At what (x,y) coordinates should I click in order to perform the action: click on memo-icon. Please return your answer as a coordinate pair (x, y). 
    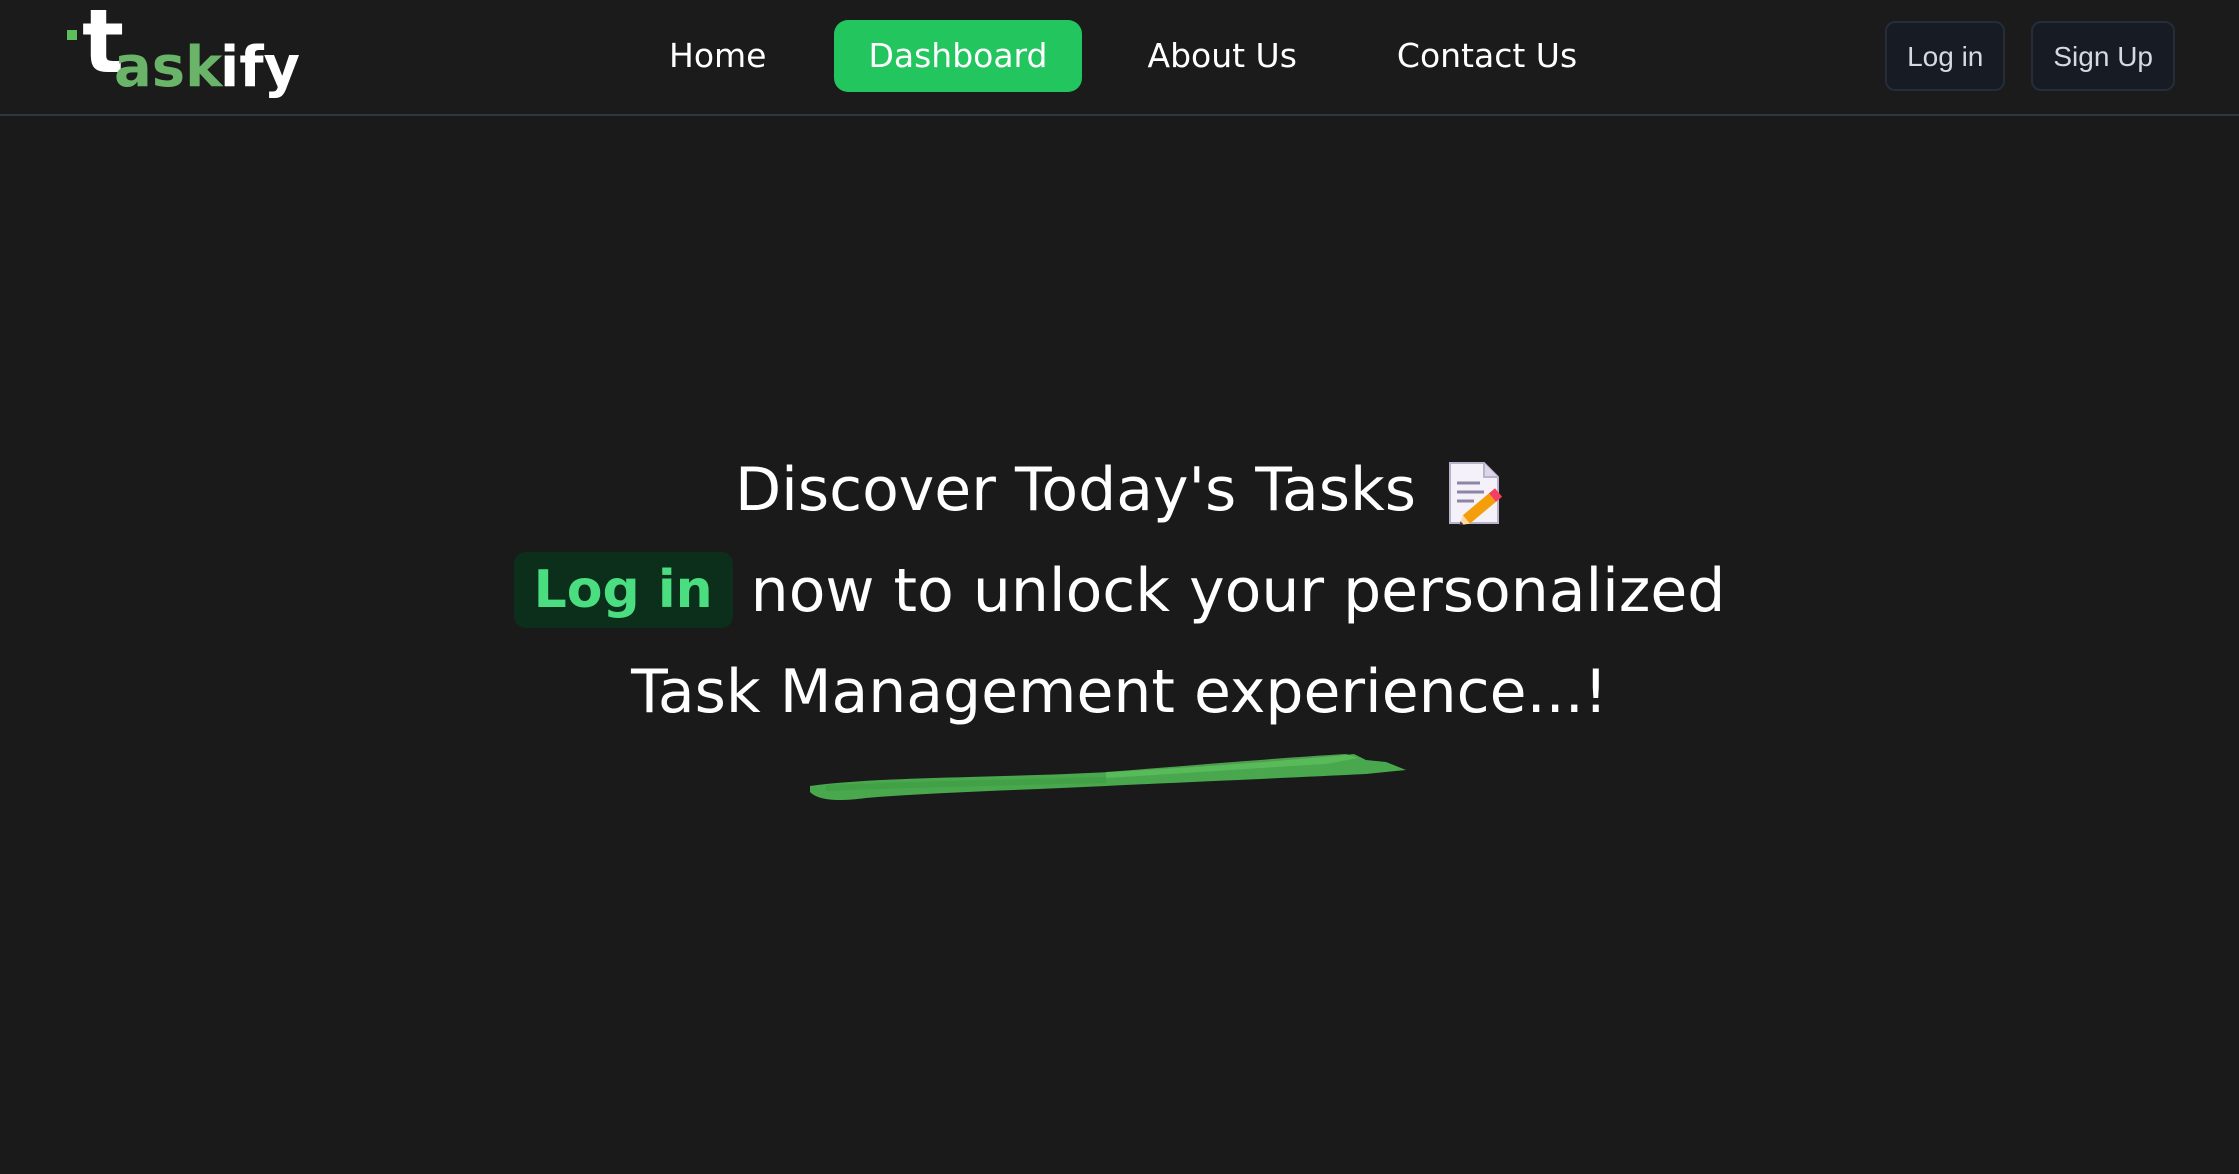
    Looking at the image, I should click on (1474, 490).